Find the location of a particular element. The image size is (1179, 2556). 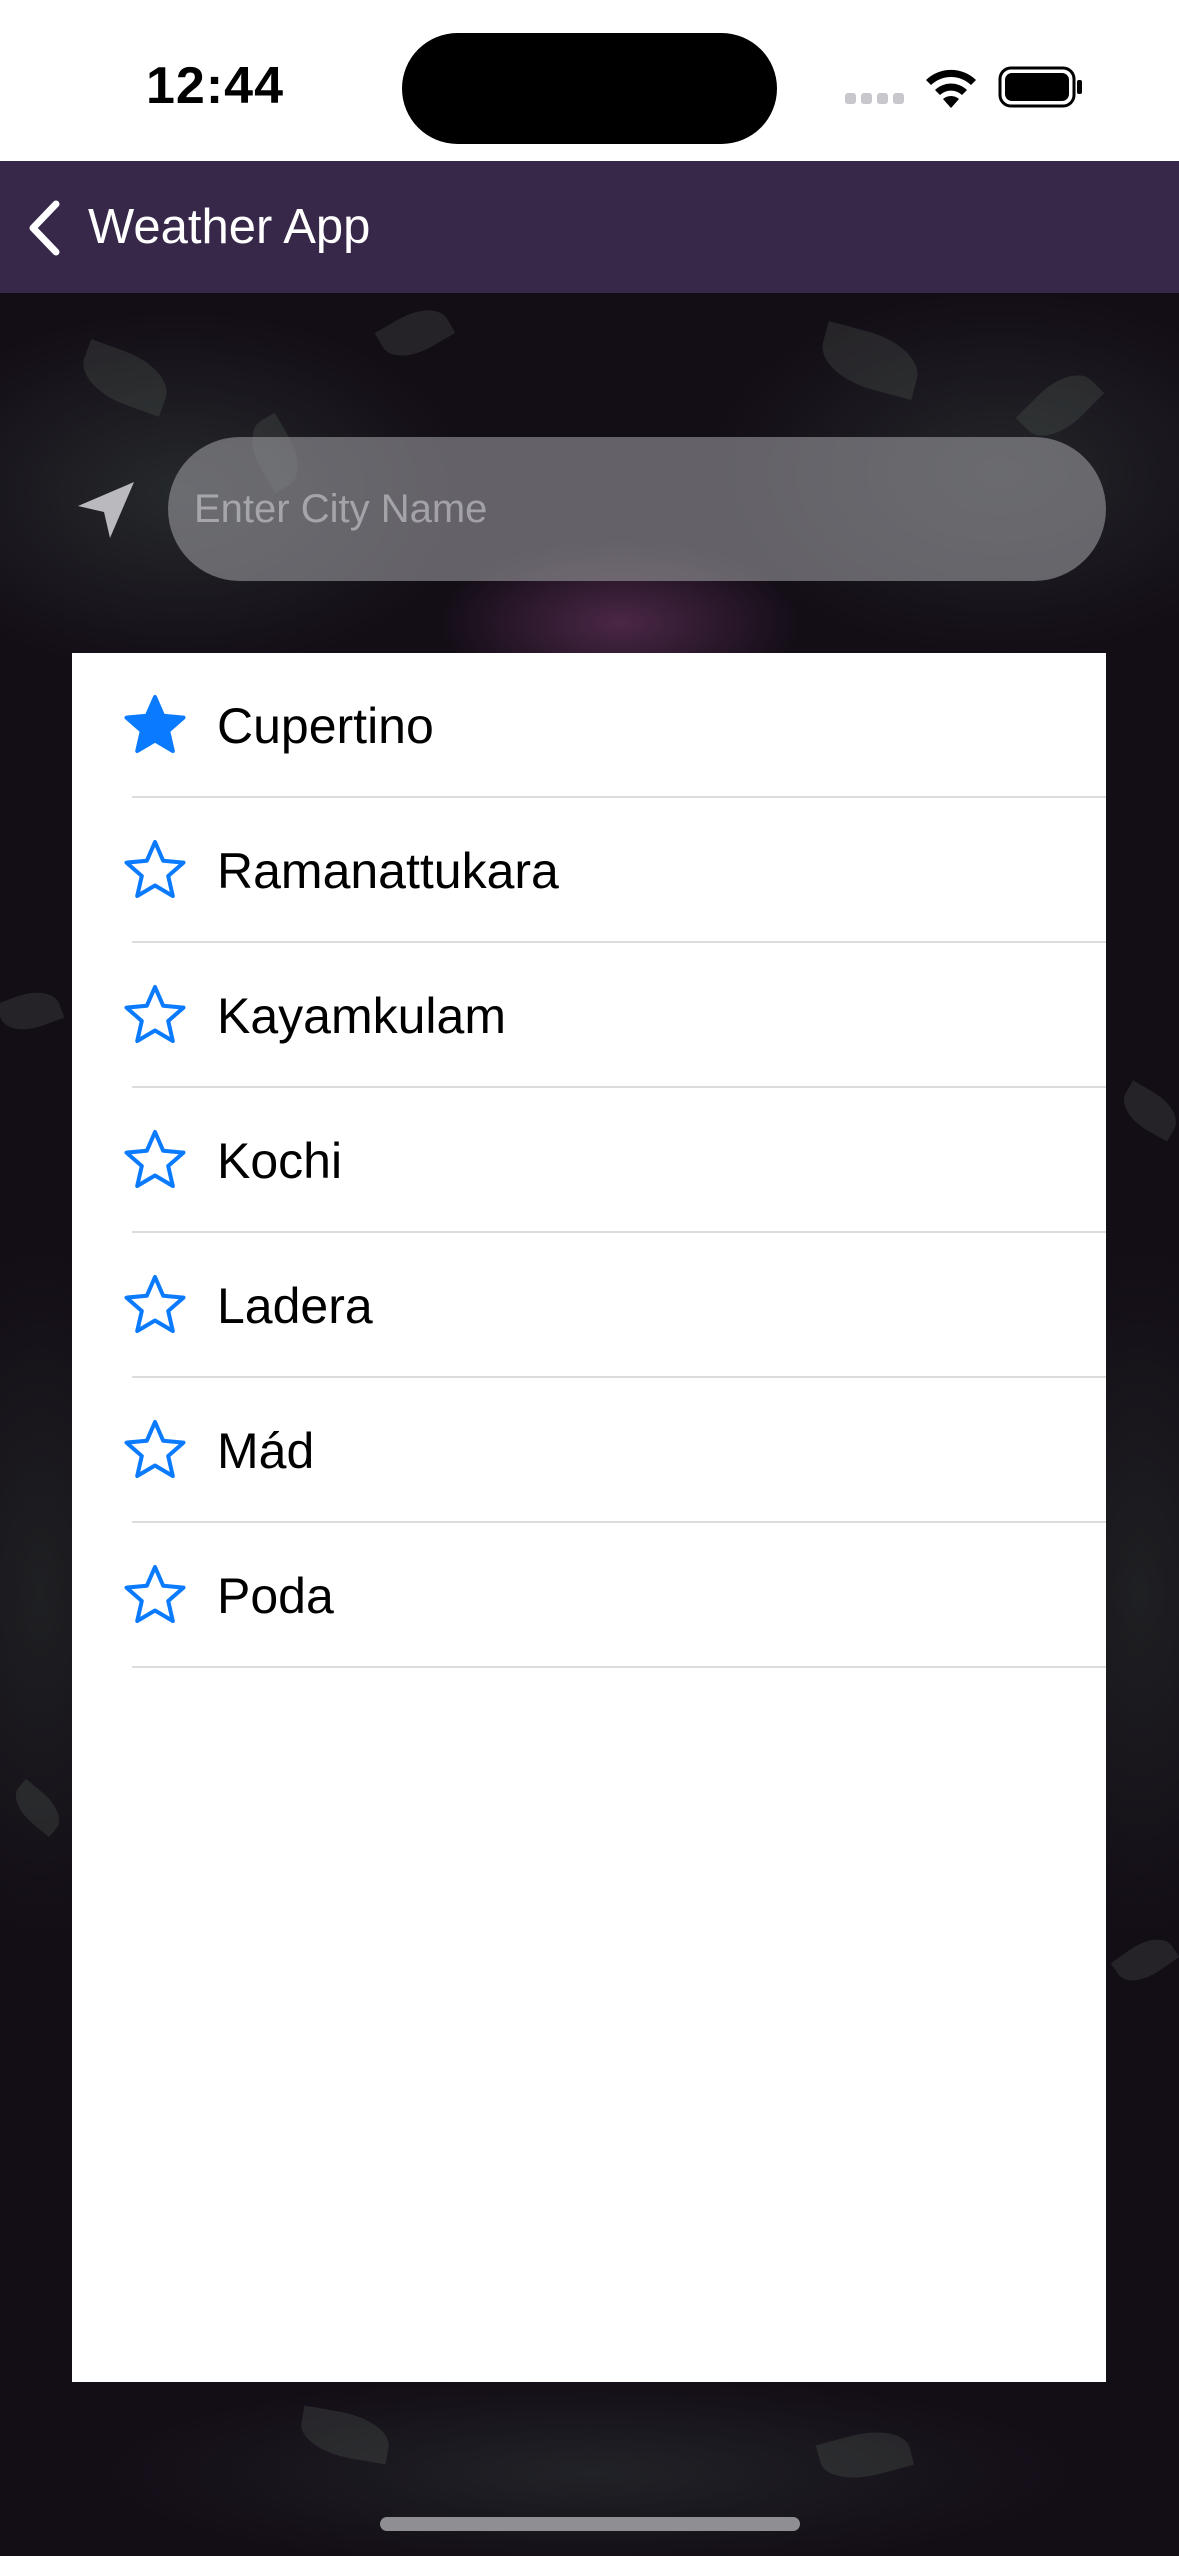

location-arrow-icon is located at coordinates (106, 510).